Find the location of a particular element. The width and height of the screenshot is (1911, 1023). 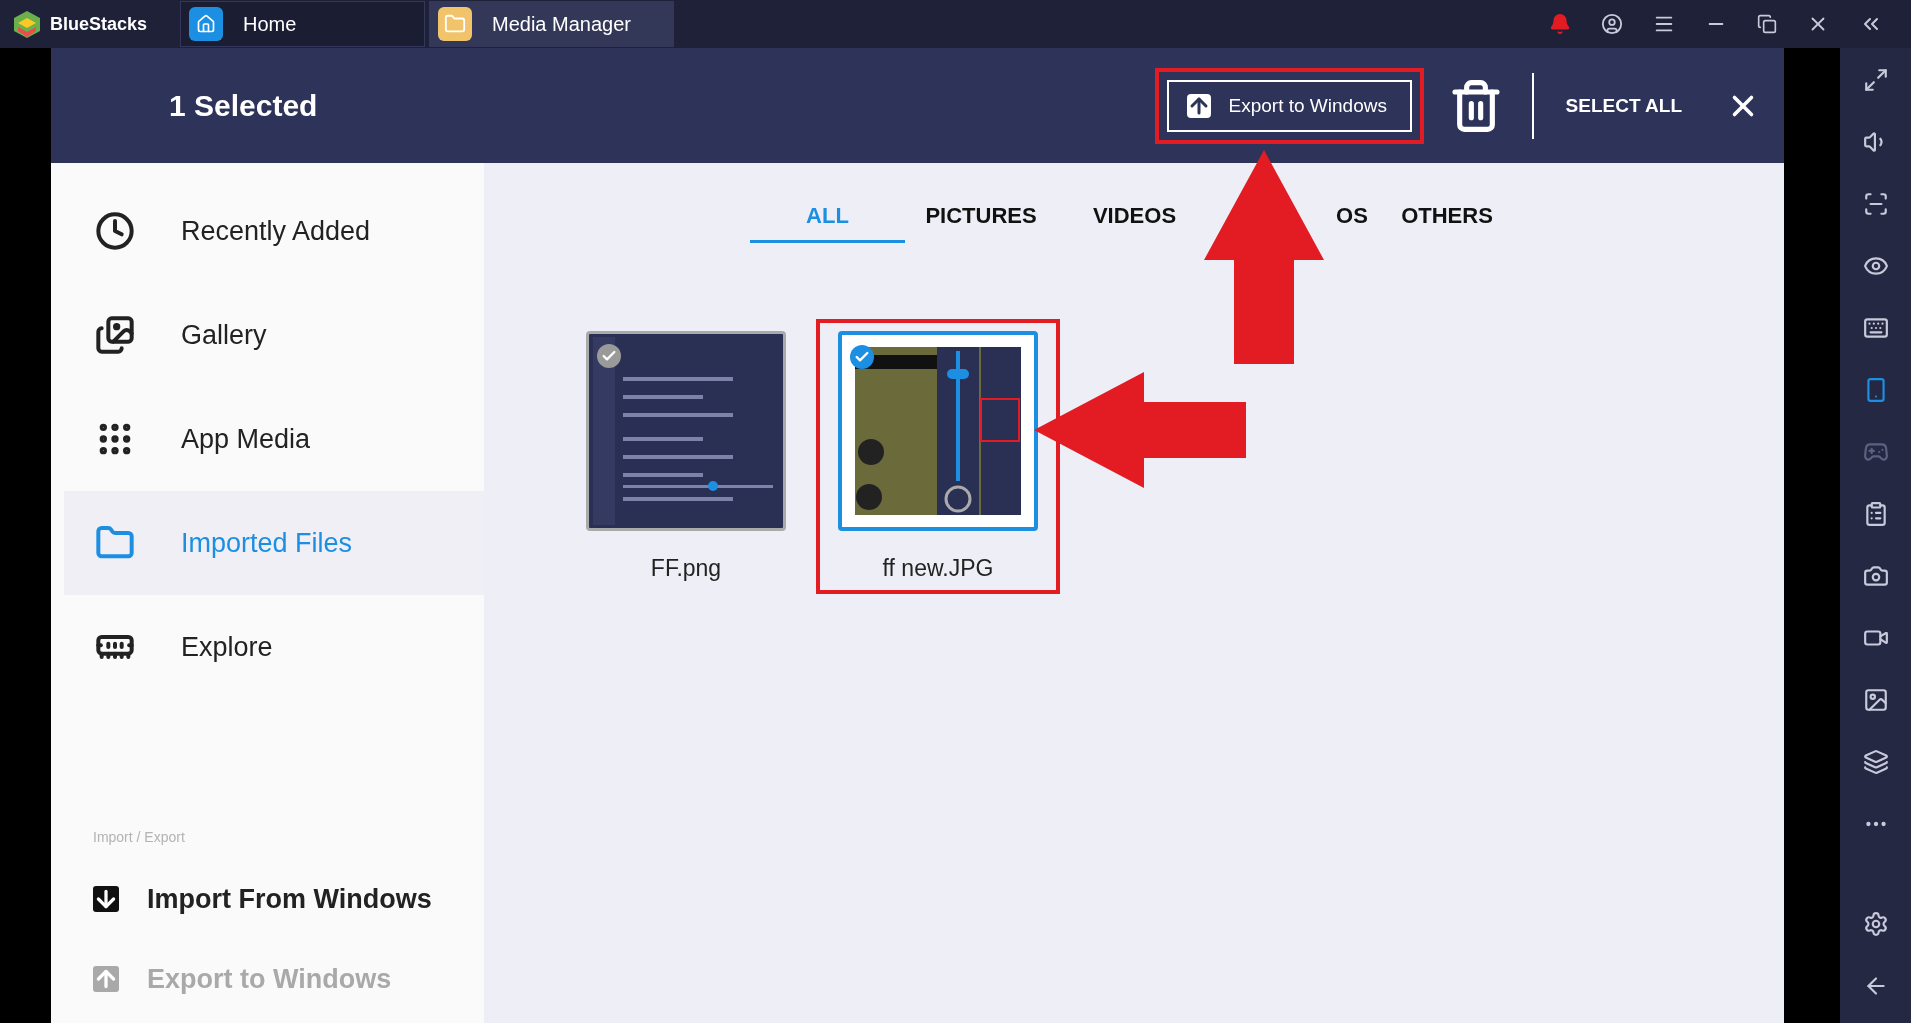

sidebar-item-label: Imported Files is located at coordinates (267, 543).